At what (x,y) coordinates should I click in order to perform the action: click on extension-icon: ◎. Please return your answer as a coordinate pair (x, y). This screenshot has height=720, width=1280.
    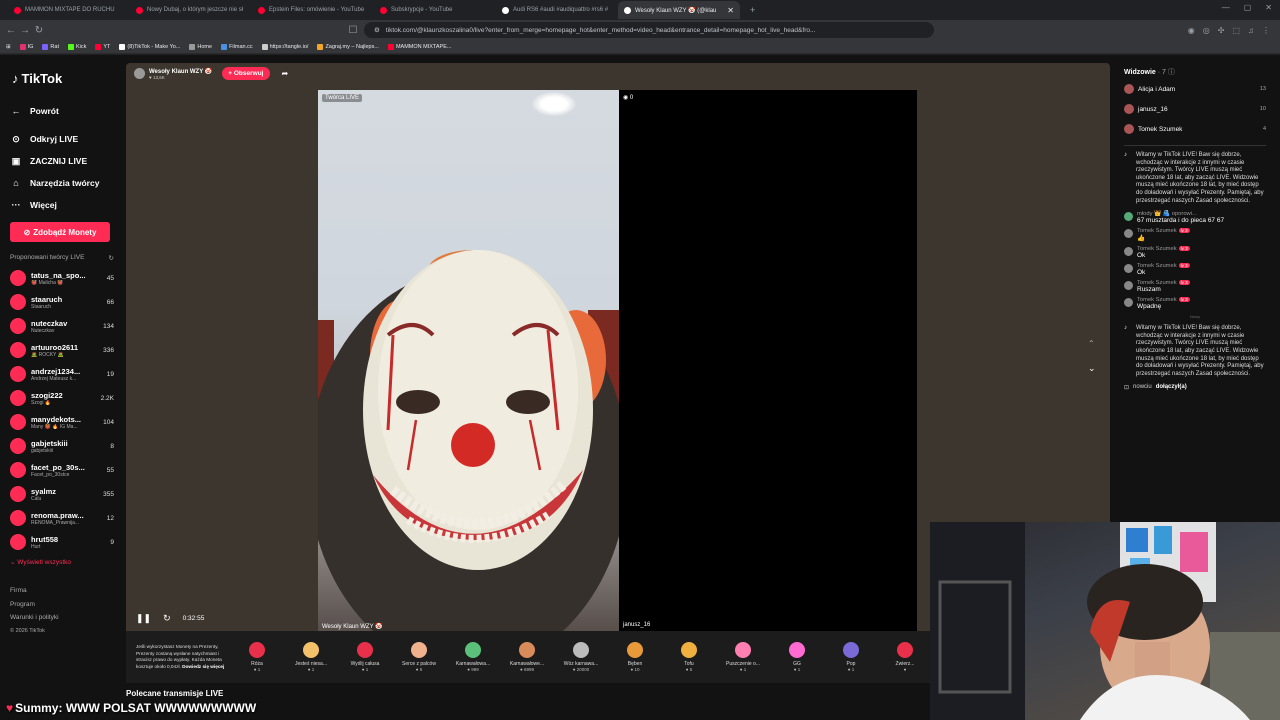
    Looking at the image, I should click on (1206, 30).